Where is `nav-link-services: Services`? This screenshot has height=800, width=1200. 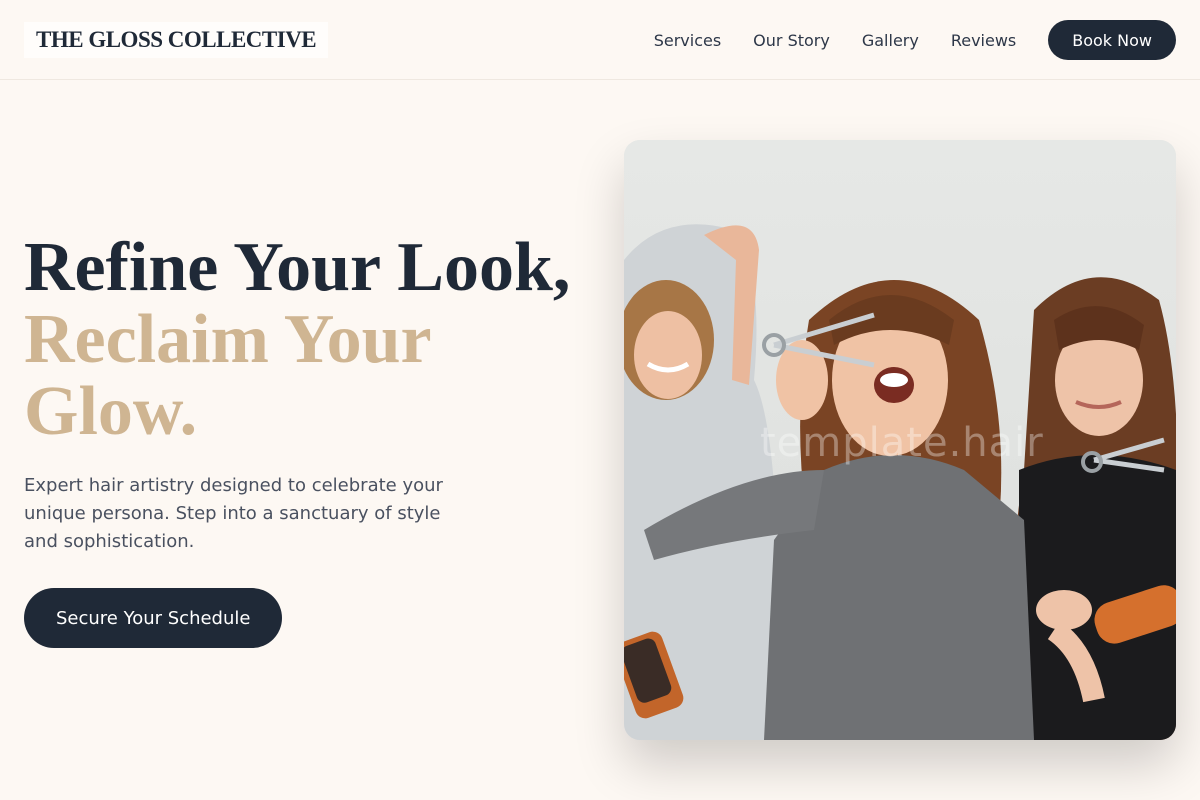
nav-link-services: Services is located at coordinates (687, 40).